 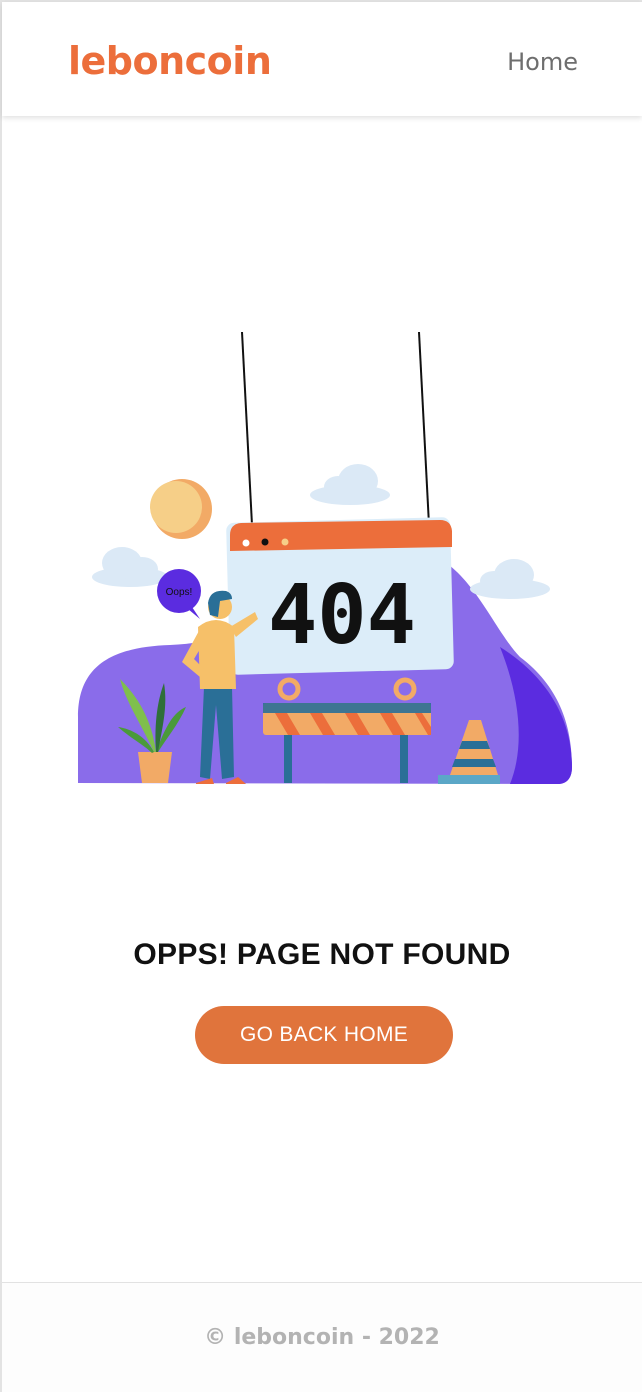 I want to click on leboncoin-logo: leboncoin, so click(x=170, y=61).